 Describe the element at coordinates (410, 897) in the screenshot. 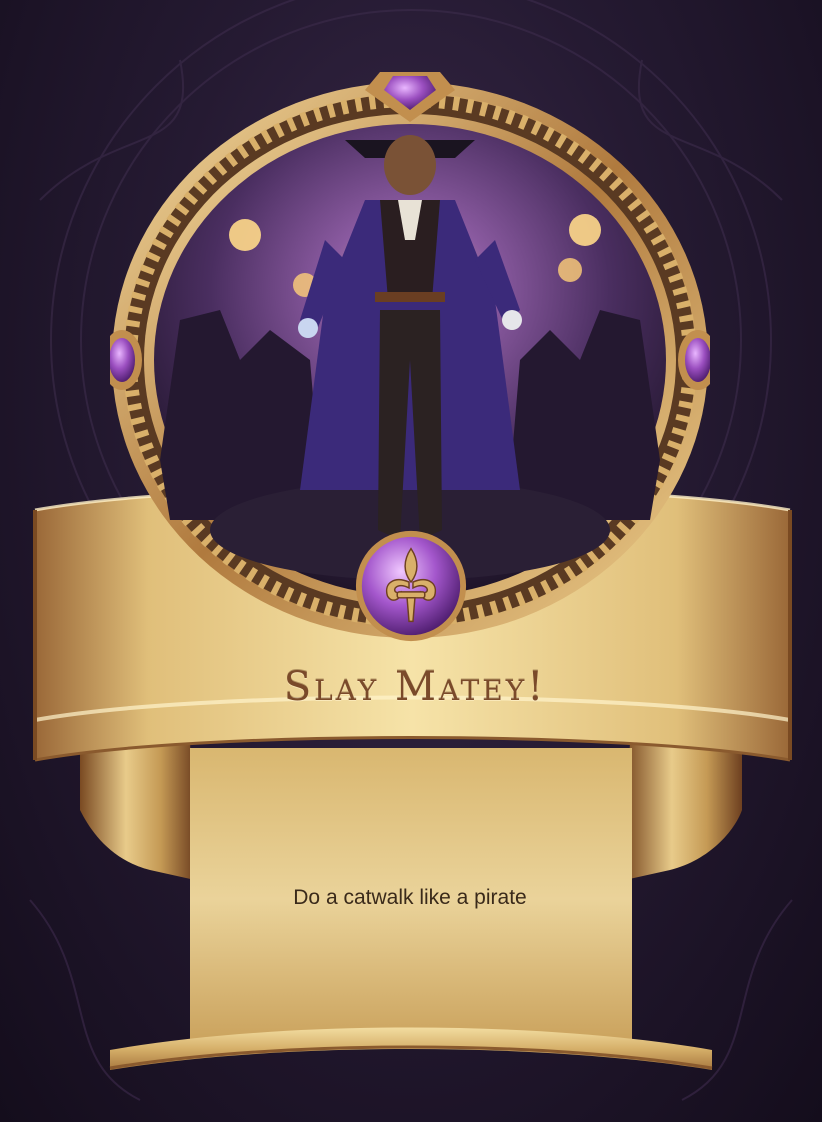

I see `card-prompt: Do a catwalk like a pirate` at that location.